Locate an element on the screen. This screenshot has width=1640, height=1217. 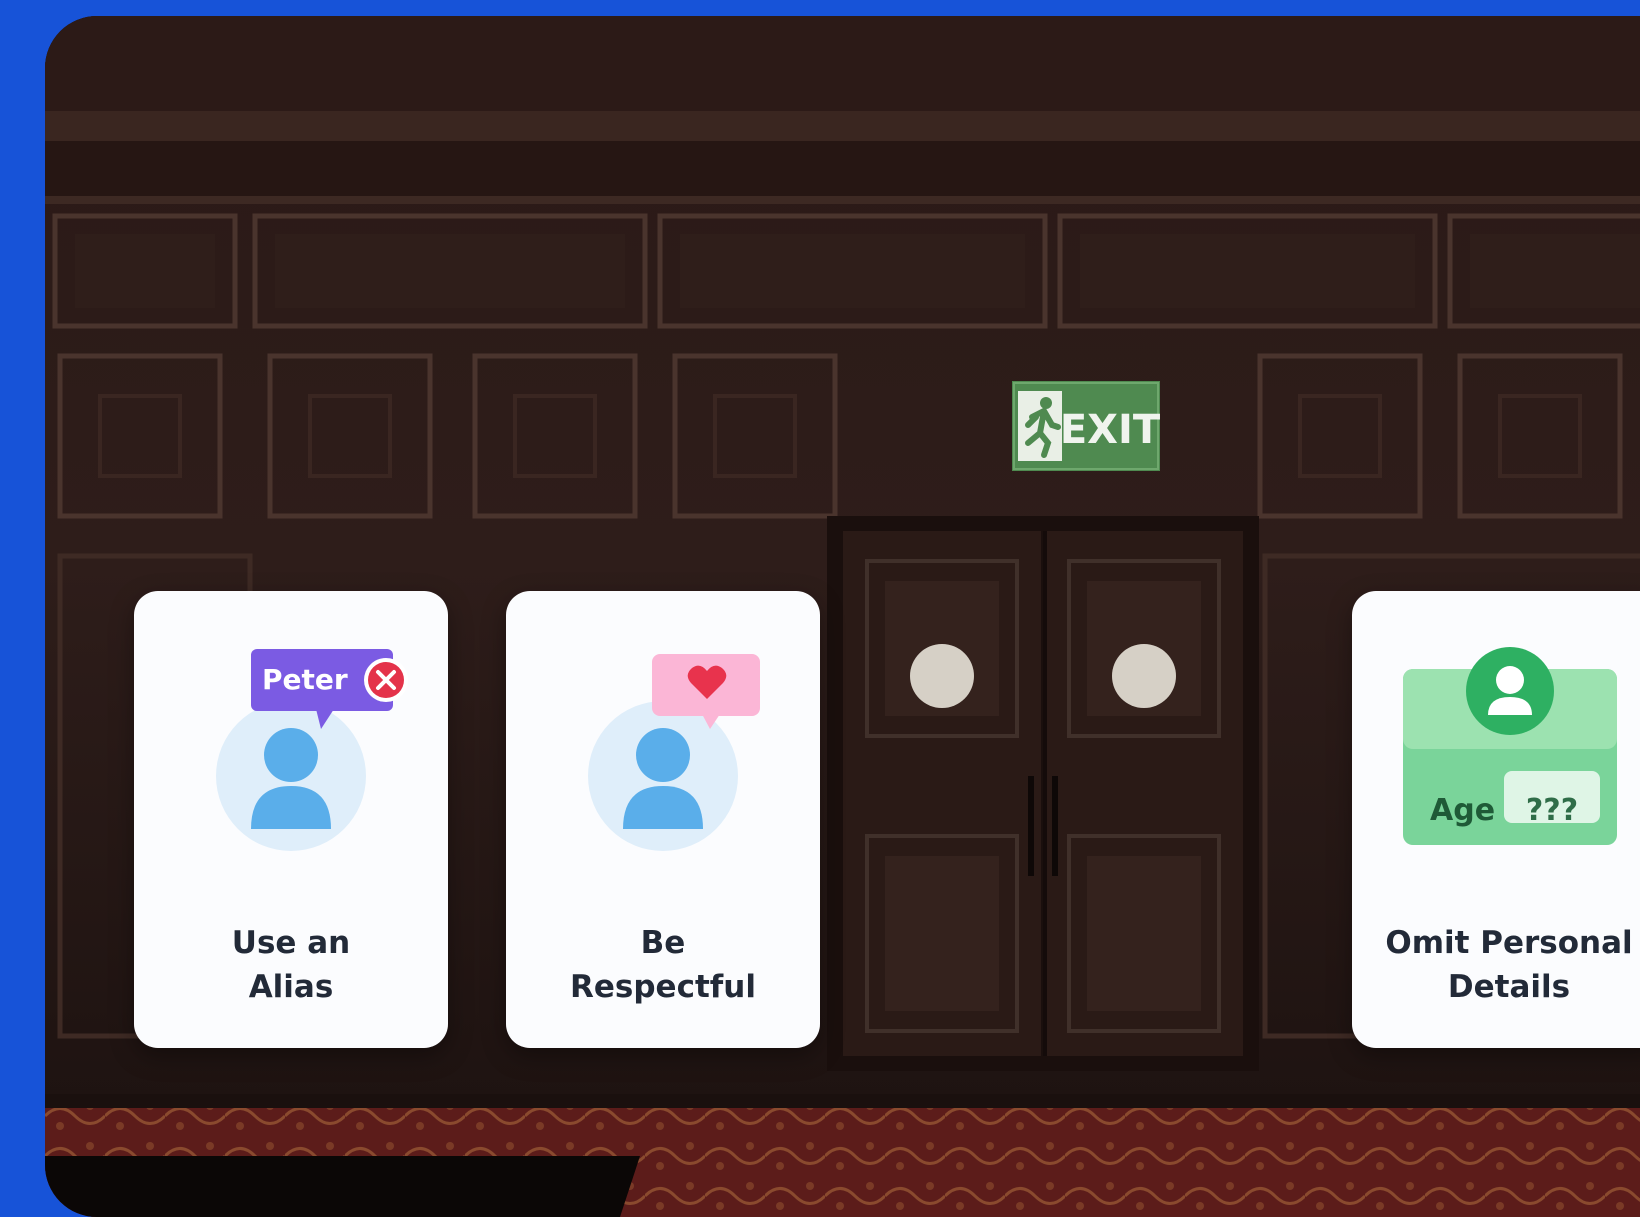
card-title: Omit Personal Details is located at coordinates (1509, 965).